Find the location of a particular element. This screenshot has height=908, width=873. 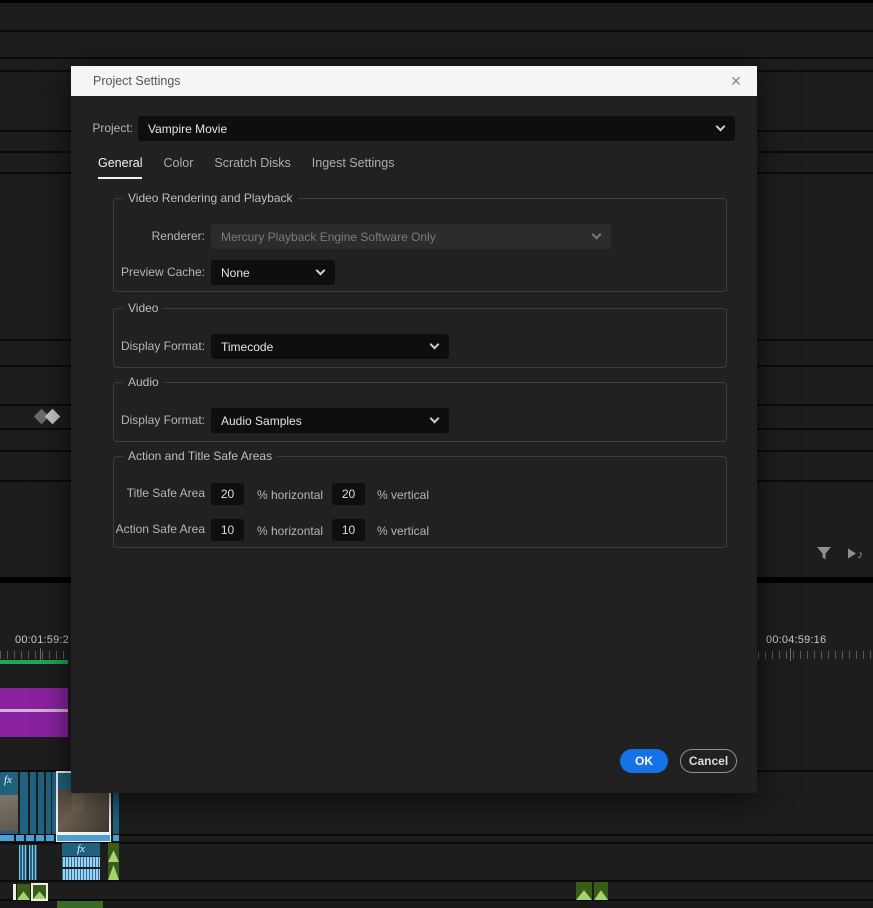

timeline-timecode-right: 00:04:59:16 is located at coordinates (796, 640).